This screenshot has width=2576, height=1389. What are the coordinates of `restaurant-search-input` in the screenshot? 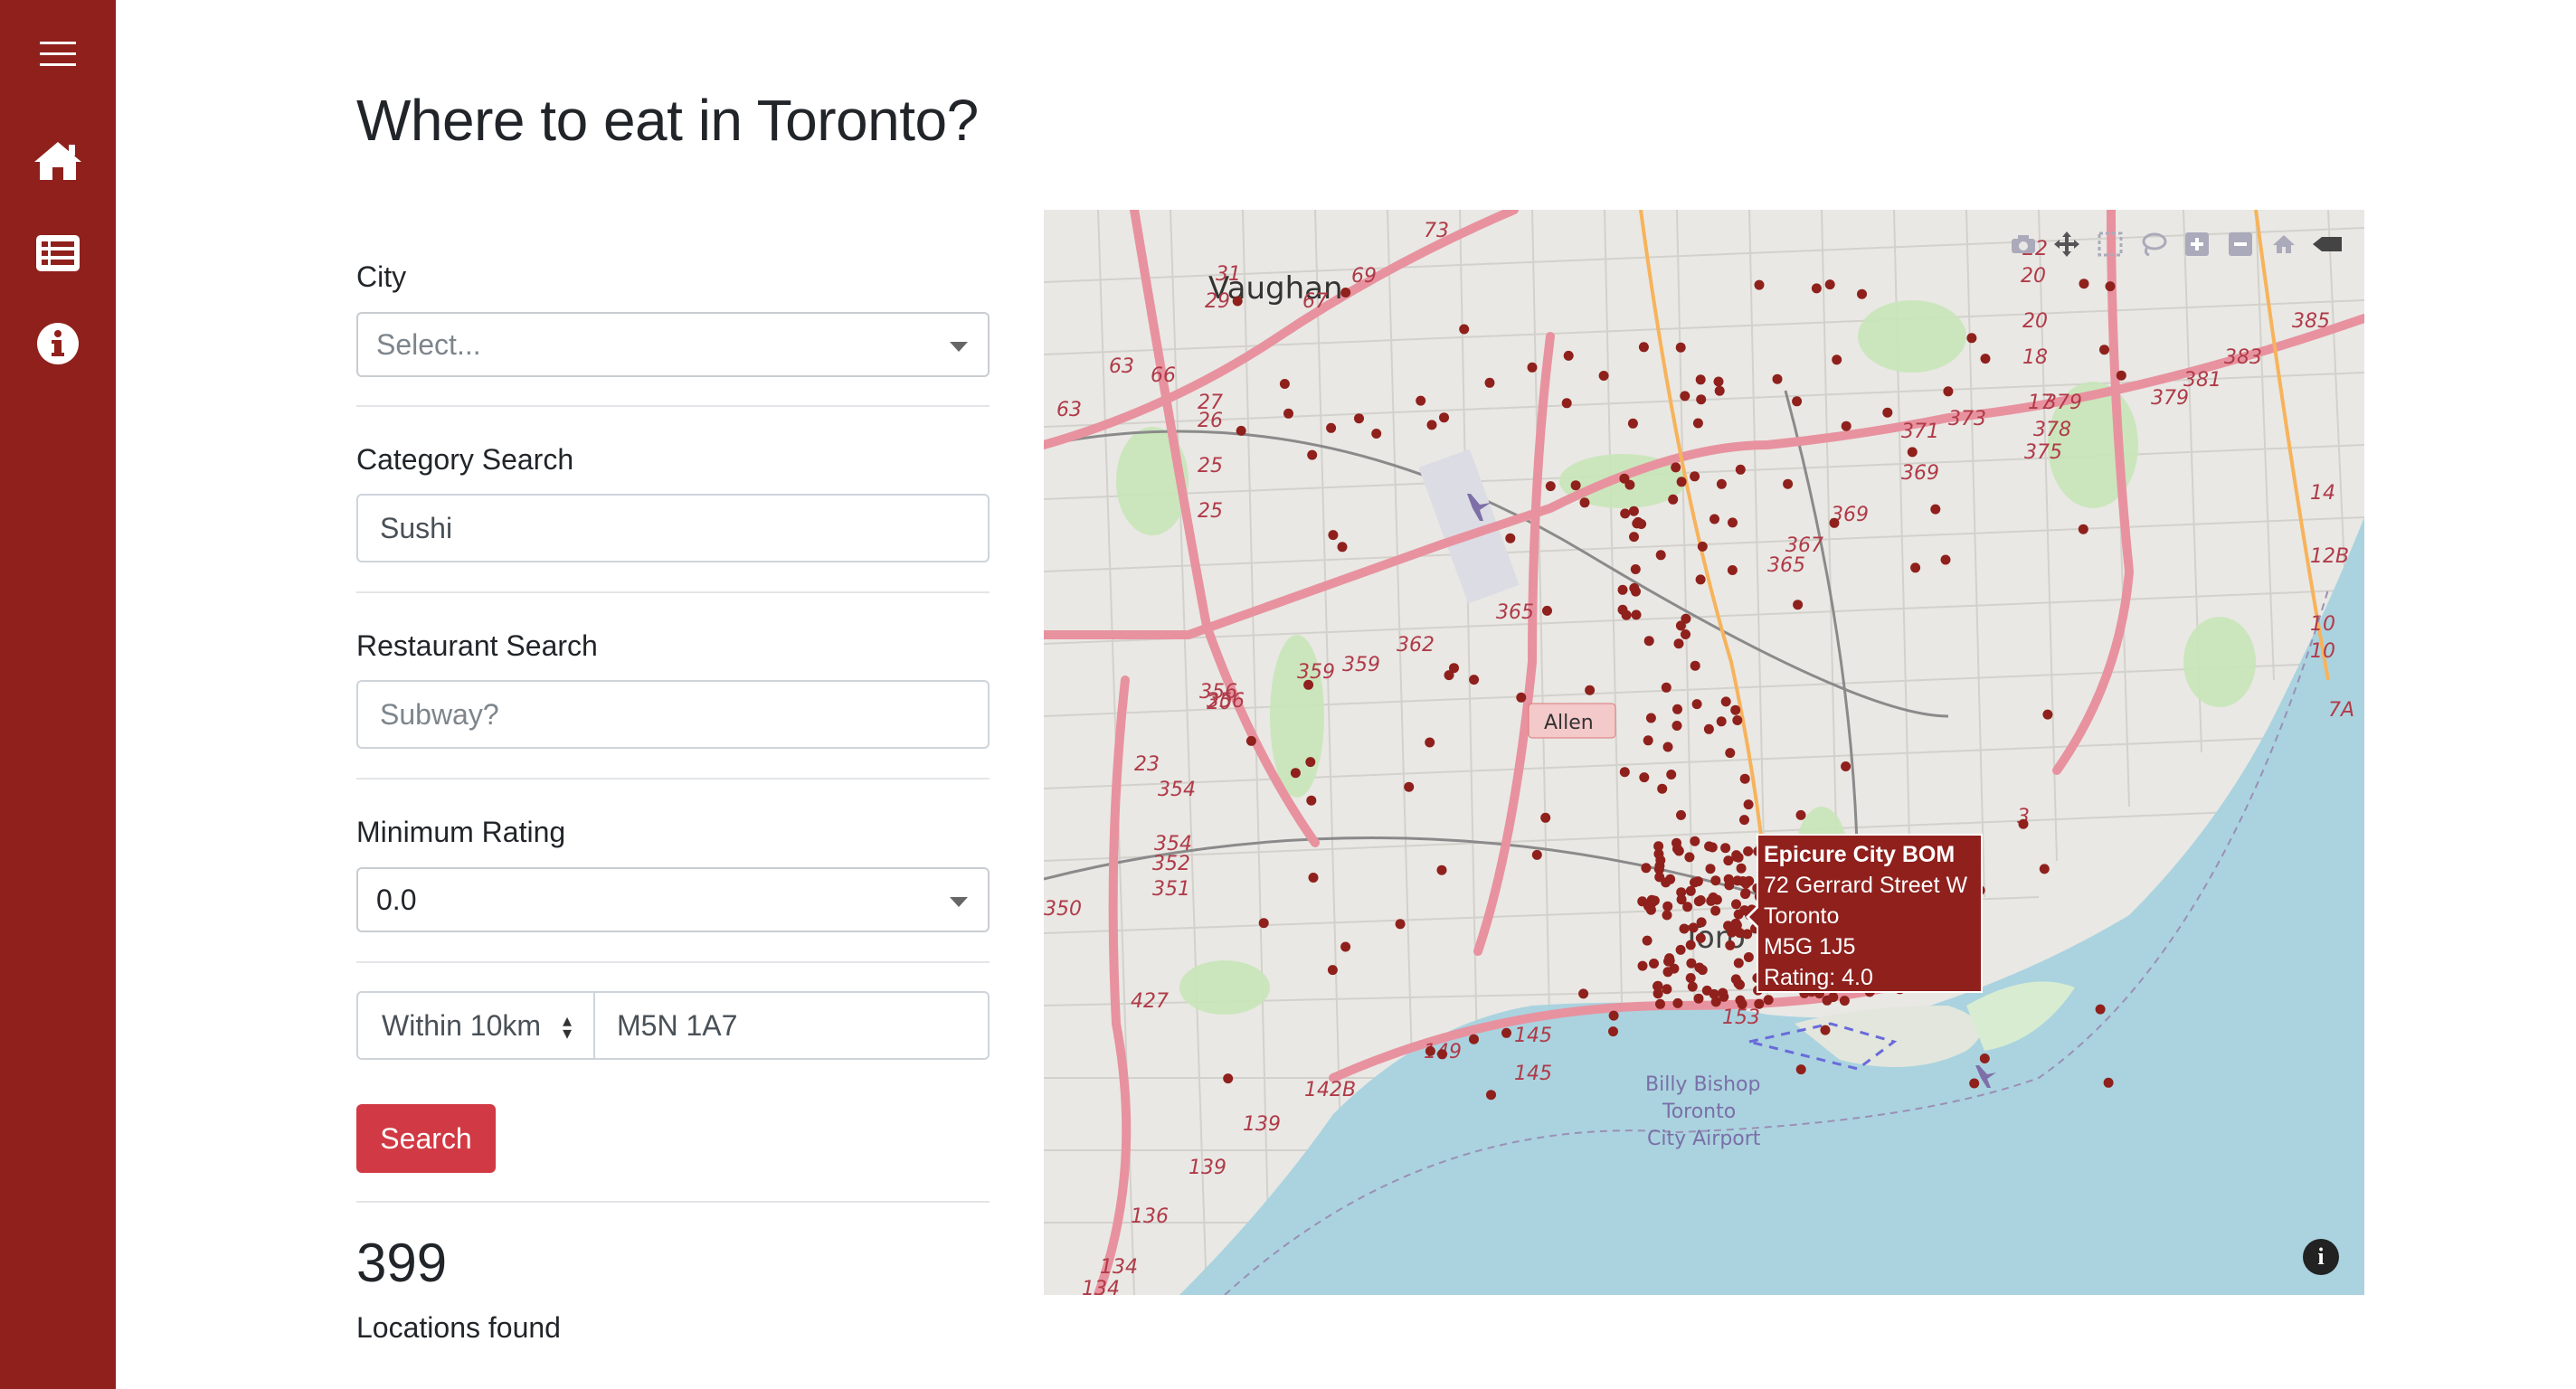 It's located at (673, 714).